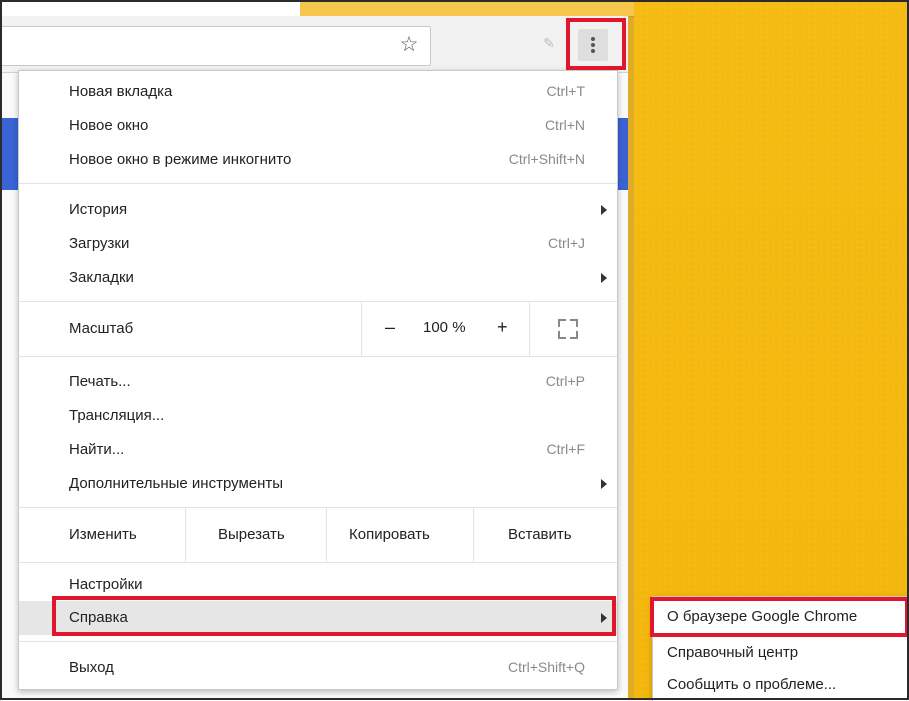 The image size is (909, 701). I want to click on menu-item-shortcut: Ctrl+T, so click(566, 91).